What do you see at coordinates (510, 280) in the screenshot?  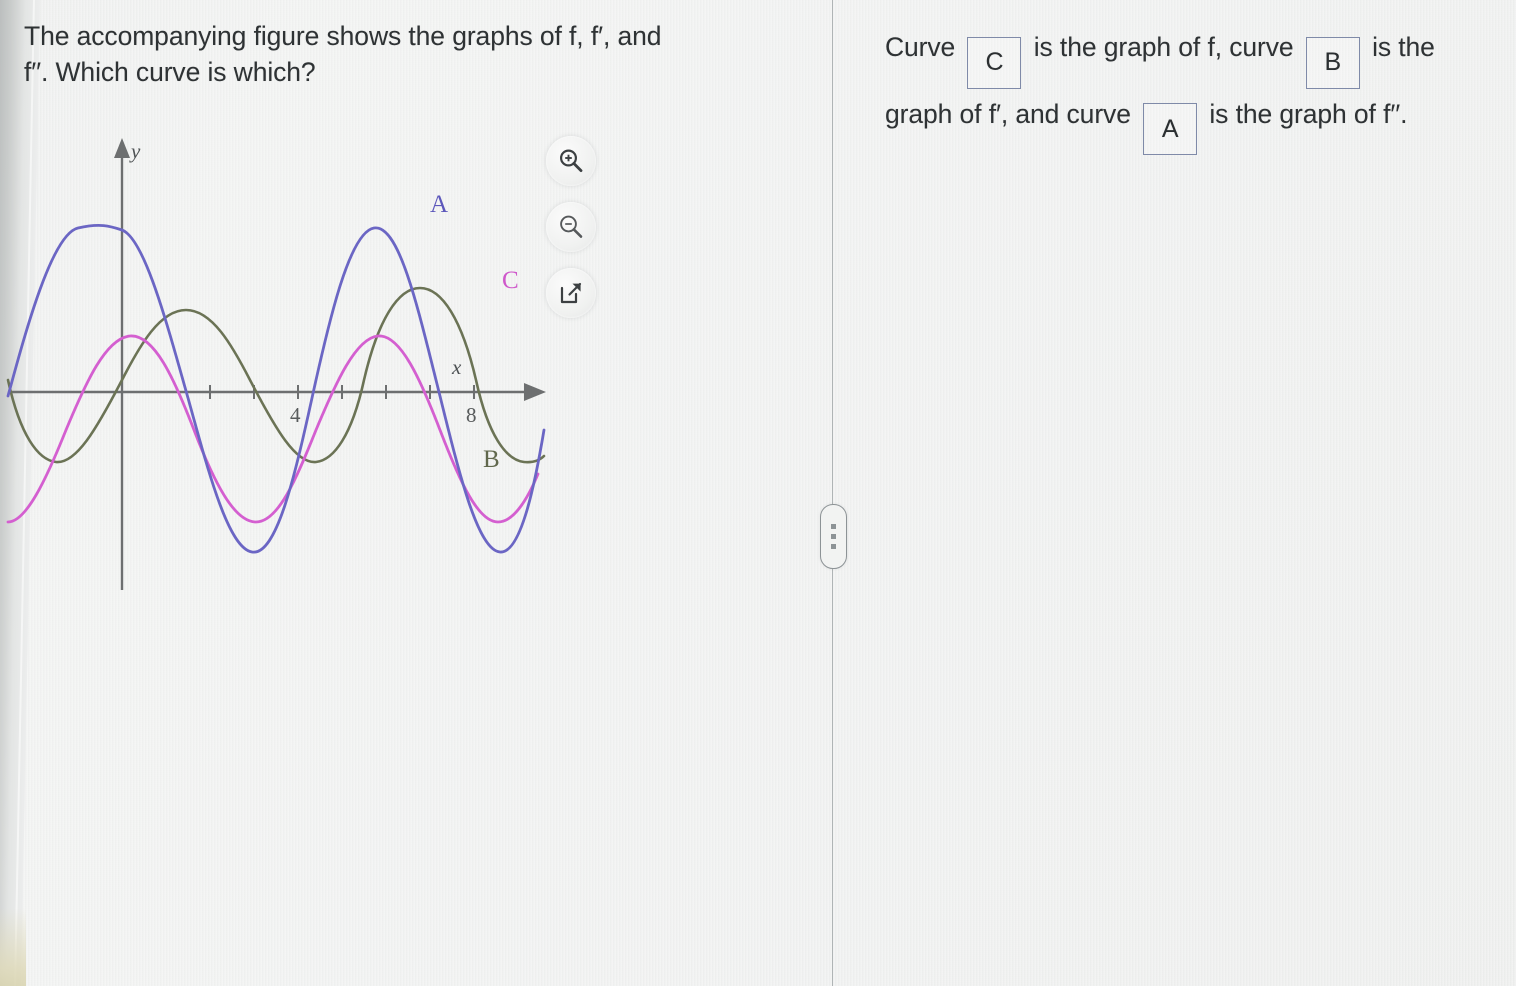 I see `curve-label-c: C` at bounding box center [510, 280].